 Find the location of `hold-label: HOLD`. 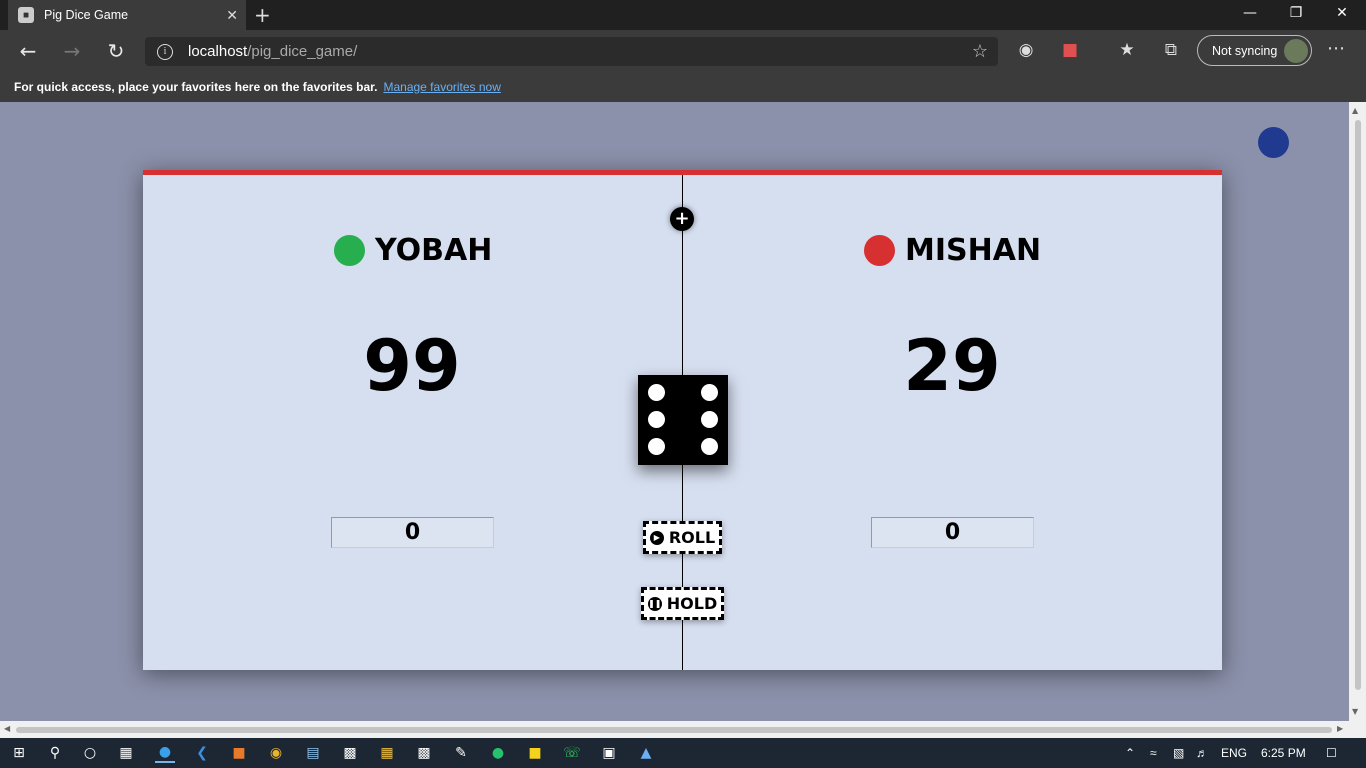

hold-label: HOLD is located at coordinates (692, 603).